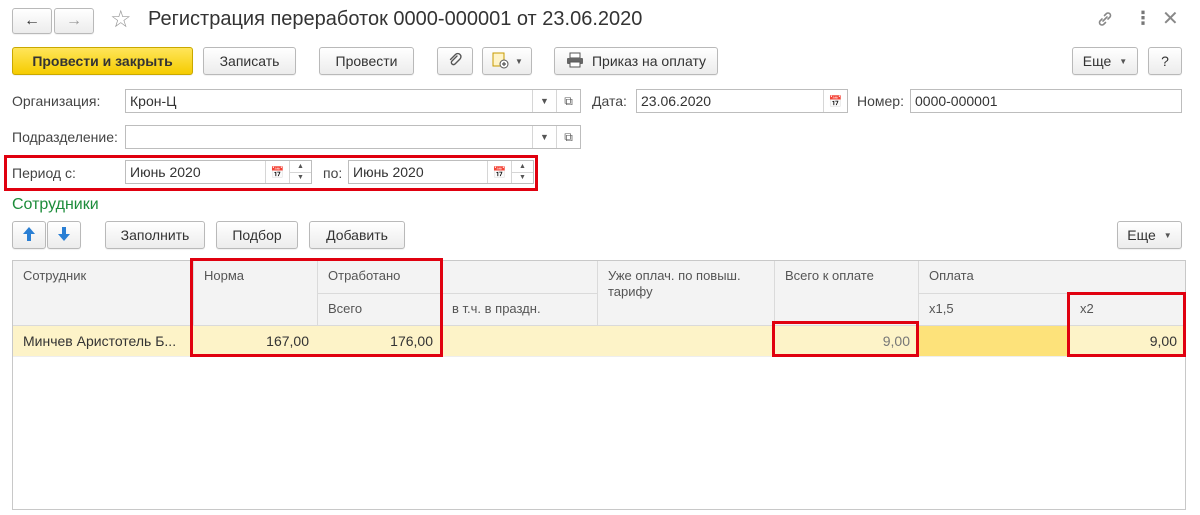 Image resolution: width=1200 pixels, height=515 pixels. Describe the element at coordinates (255, 293) in the screenshot. I see `header-norm: Норма` at that location.